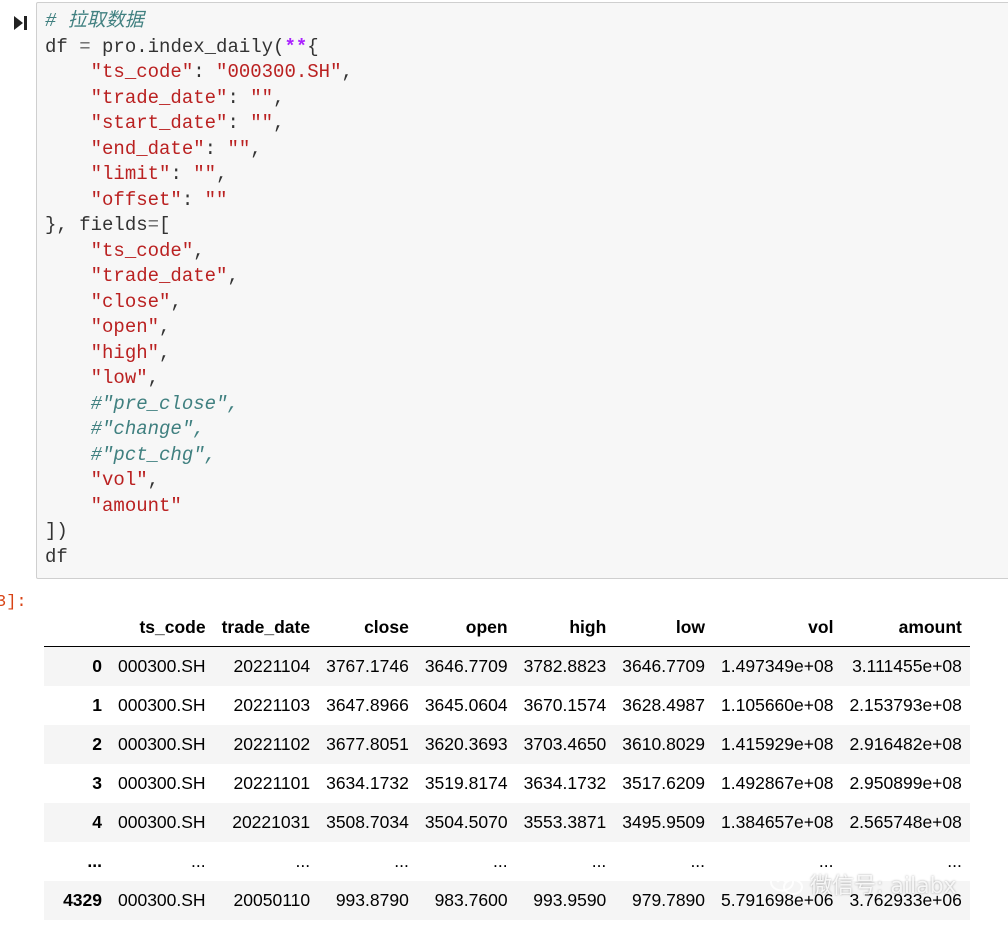 The width and height of the screenshot is (1008, 930). I want to click on table-cell: 979.7890, so click(669, 900).